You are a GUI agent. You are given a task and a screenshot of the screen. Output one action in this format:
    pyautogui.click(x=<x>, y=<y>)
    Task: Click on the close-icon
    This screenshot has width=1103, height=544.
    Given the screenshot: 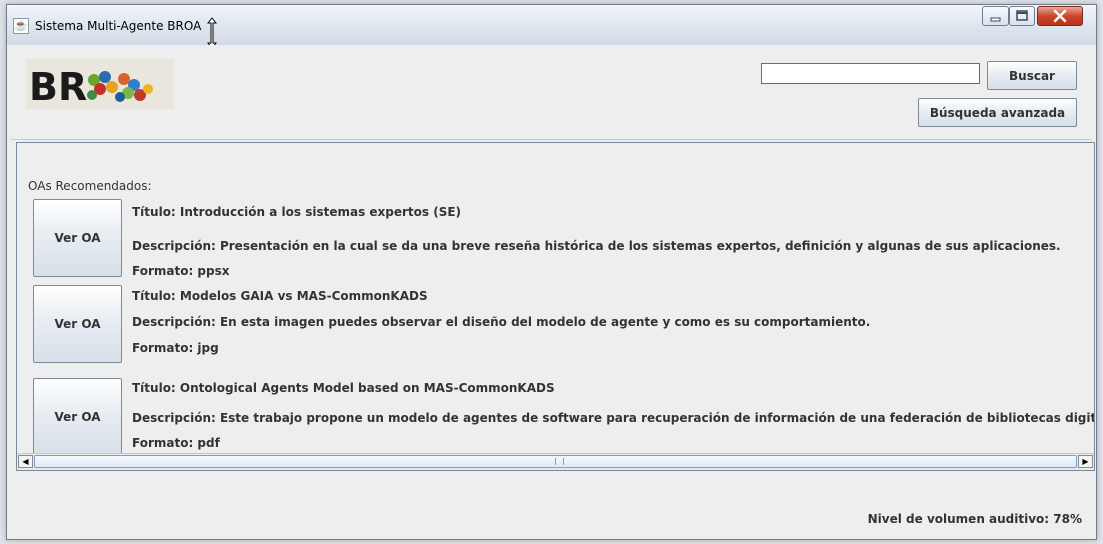 What is the action you would take?
    pyautogui.click(x=1060, y=16)
    